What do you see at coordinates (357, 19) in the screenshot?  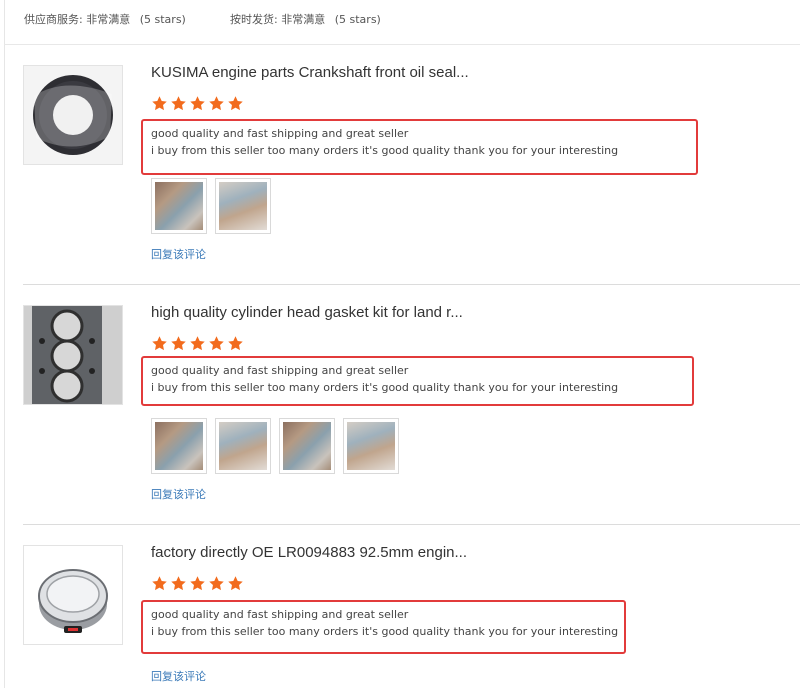 I see `ship-on-time-stars: (5 stars)` at bounding box center [357, 19].